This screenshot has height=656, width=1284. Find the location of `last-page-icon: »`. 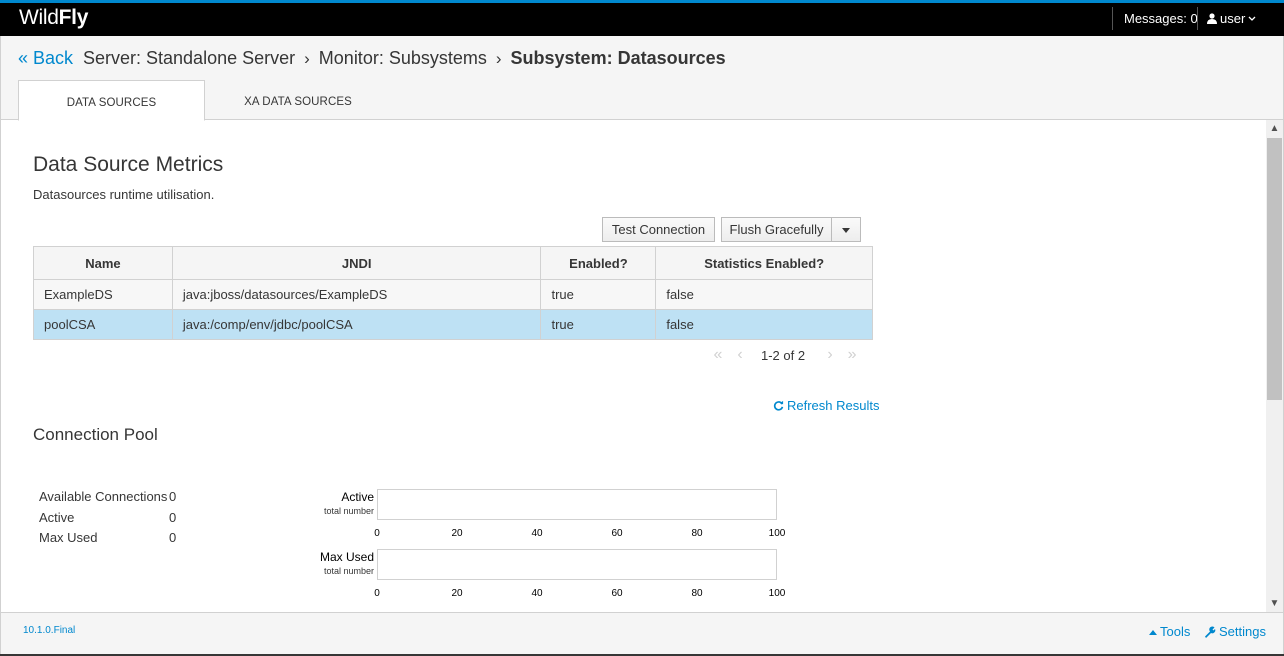

last-page-icon: » is located at coordinates (852, 355).